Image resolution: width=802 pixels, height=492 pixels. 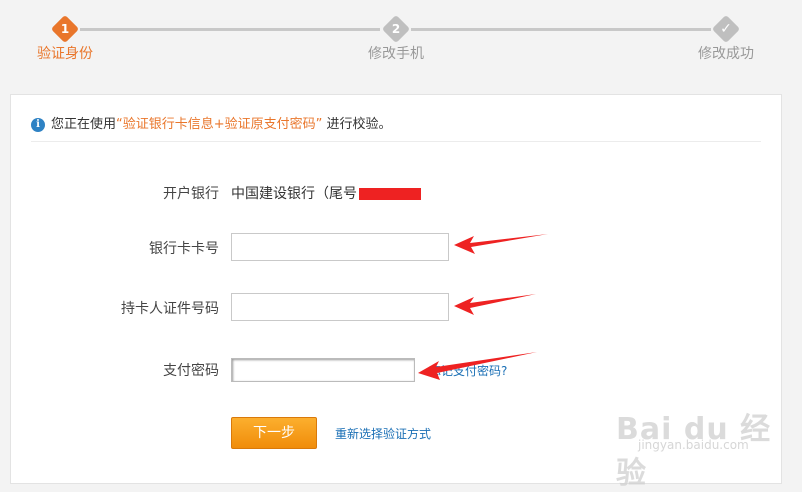 I want to click on redaction-mark, so click(x=390, y=194).